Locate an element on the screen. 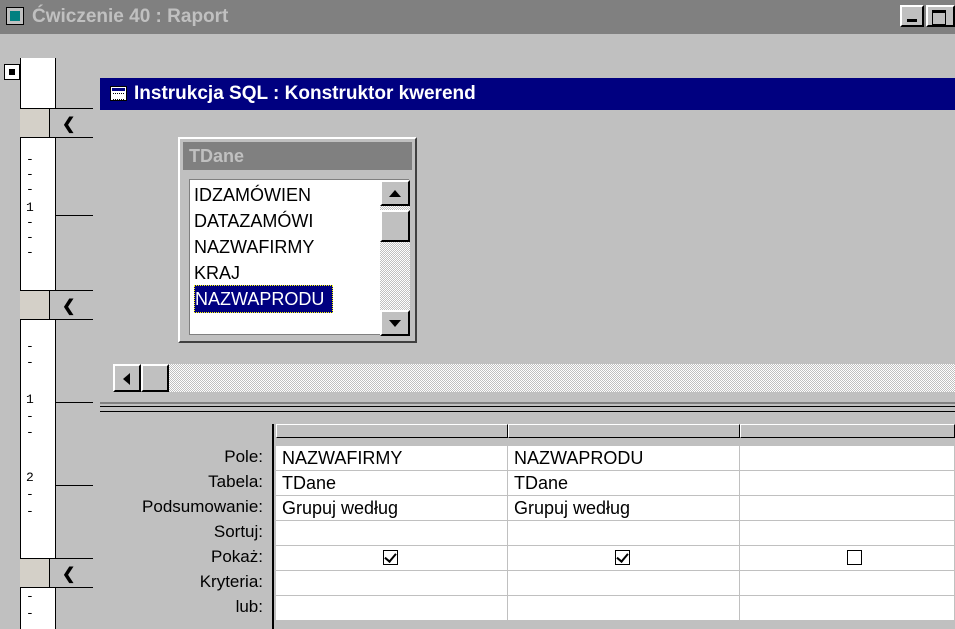  report-icon is located at coordinates (15, 16).